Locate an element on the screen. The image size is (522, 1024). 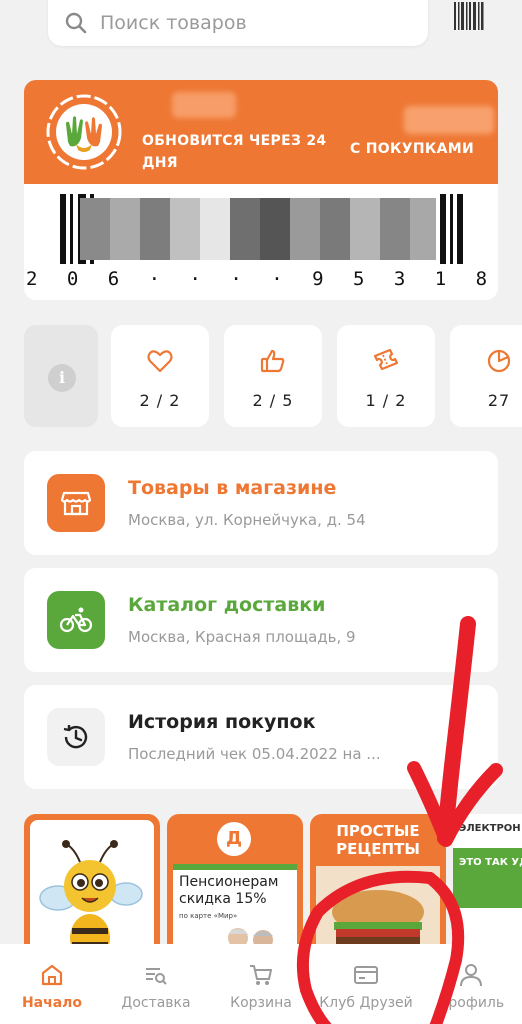
store-badge is located at coordinates (76, 503).